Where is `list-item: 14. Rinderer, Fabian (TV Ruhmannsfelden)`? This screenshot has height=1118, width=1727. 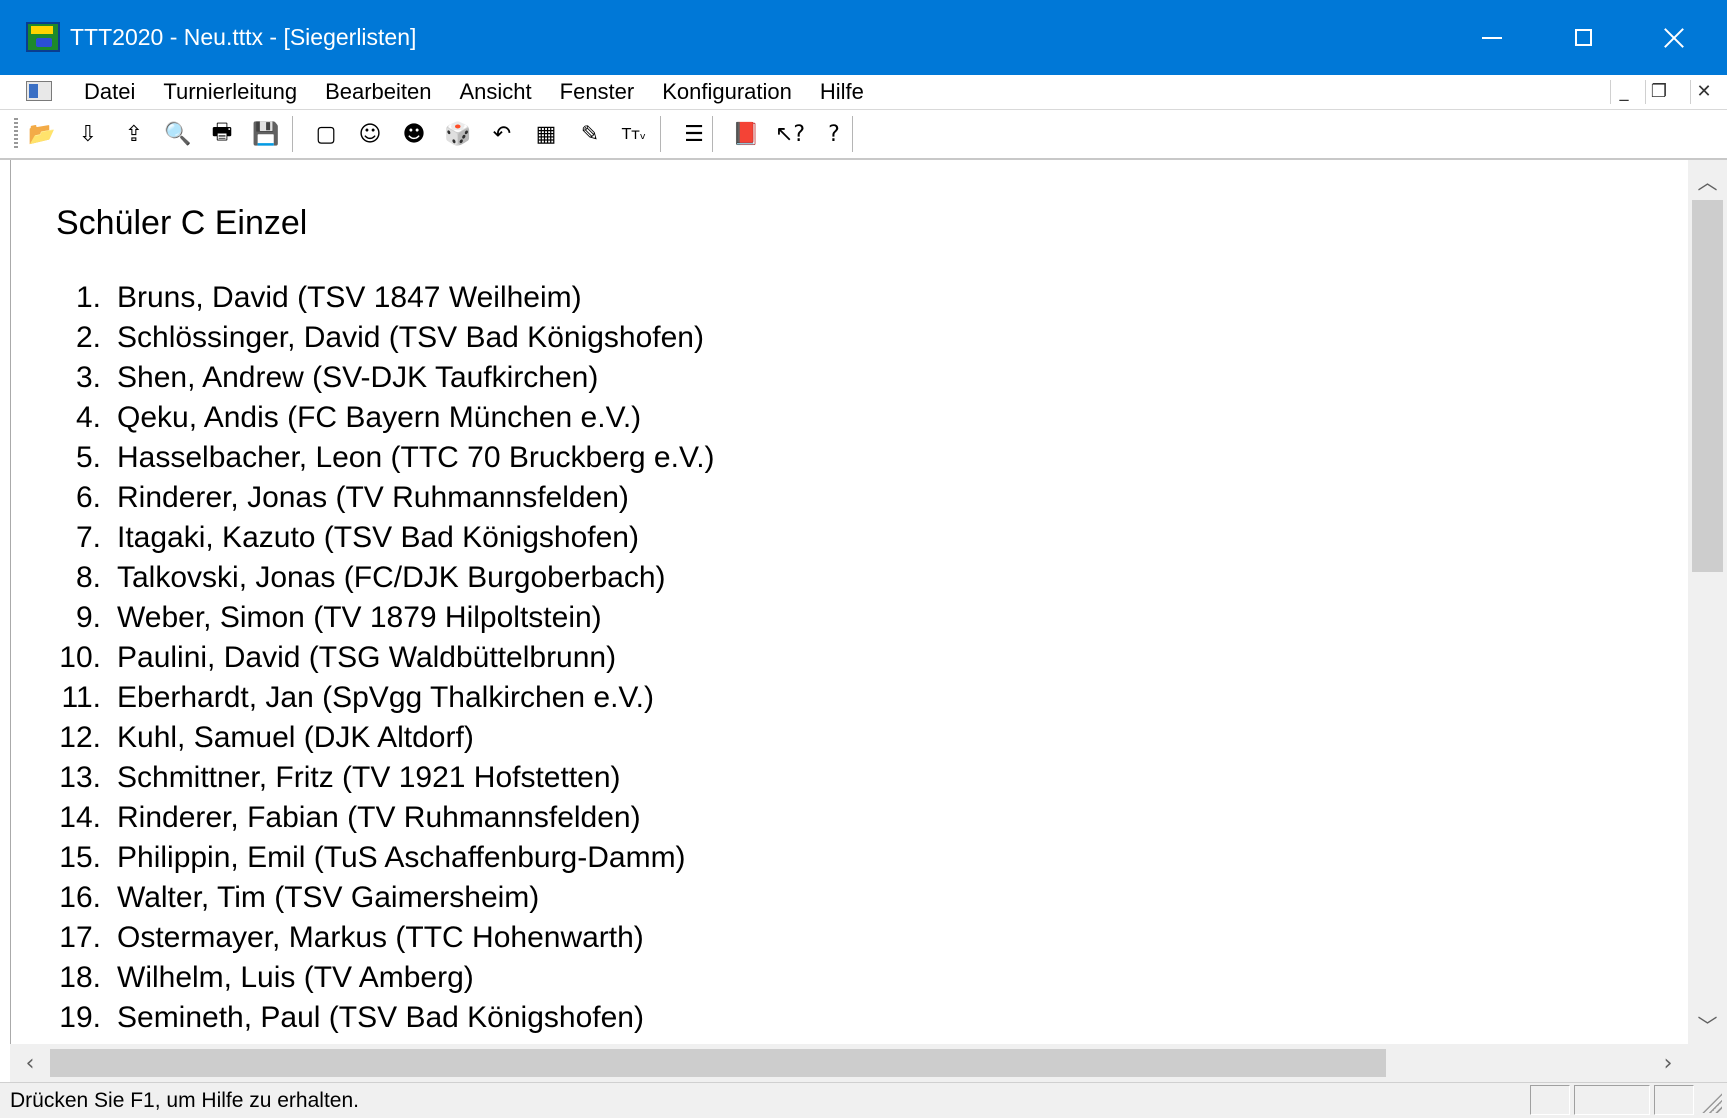
list-item: 14. Rinderer, Fabian (TV Ruhmannsfelden) is located at coordinates (363, 818).